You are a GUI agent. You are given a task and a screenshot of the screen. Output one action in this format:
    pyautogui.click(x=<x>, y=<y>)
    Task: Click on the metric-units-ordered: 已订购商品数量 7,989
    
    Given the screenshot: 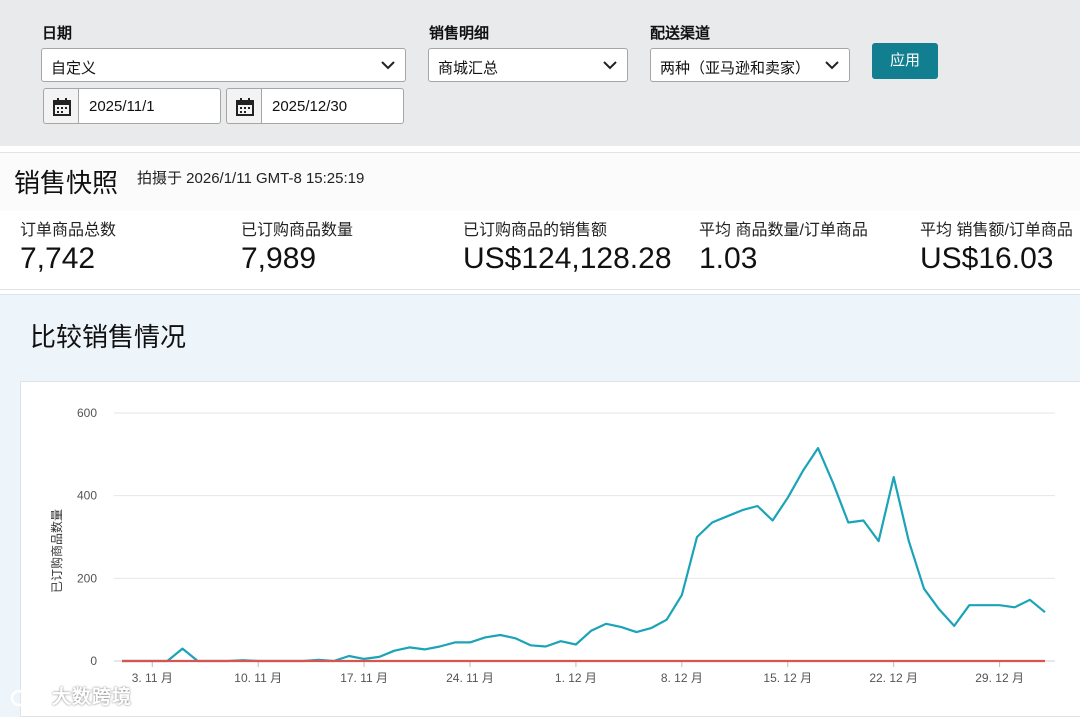 What is the action you would take?
    pyautogui.click(x=297, y=246)
    